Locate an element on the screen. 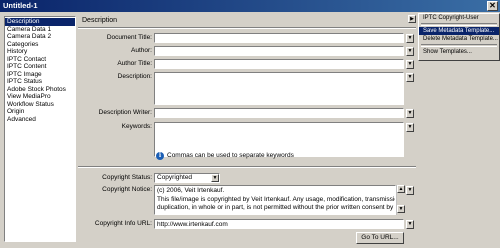 This screenshot has height=248, width=500. title-bar: Untitled-1 ✕ is located at coordinates (250, 6).